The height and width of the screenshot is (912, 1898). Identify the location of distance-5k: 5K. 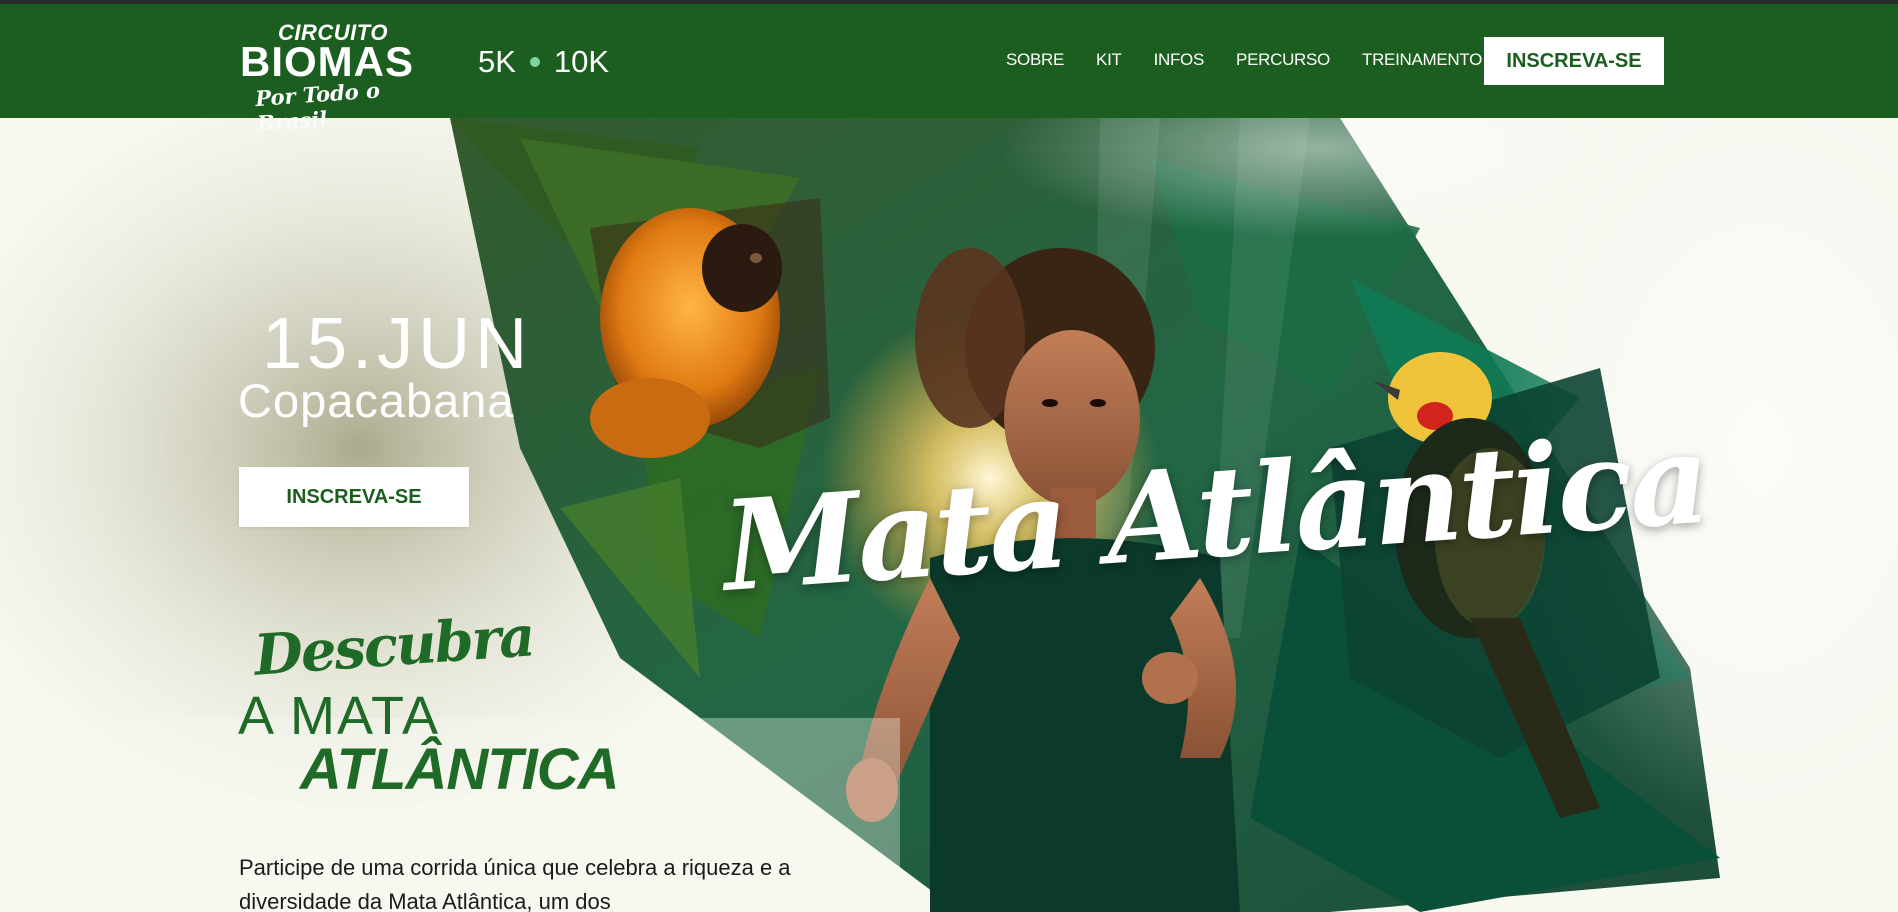
(497, 61).